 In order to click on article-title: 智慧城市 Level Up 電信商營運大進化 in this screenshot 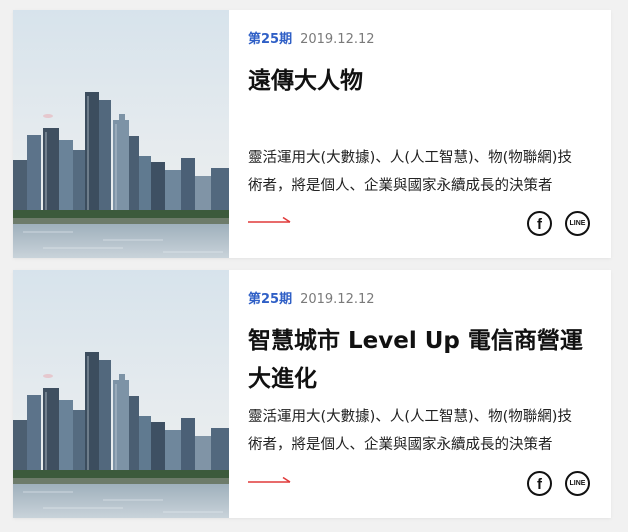, I will do `click(417, 360)`.